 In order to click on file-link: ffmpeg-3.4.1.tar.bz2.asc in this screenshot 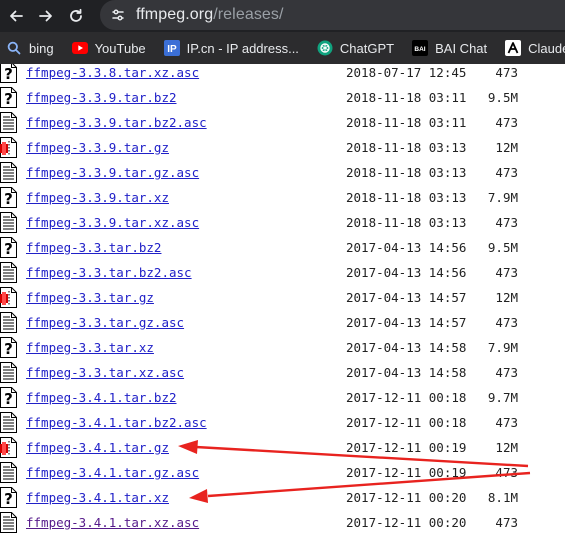, I will do `click(116, 422)`.